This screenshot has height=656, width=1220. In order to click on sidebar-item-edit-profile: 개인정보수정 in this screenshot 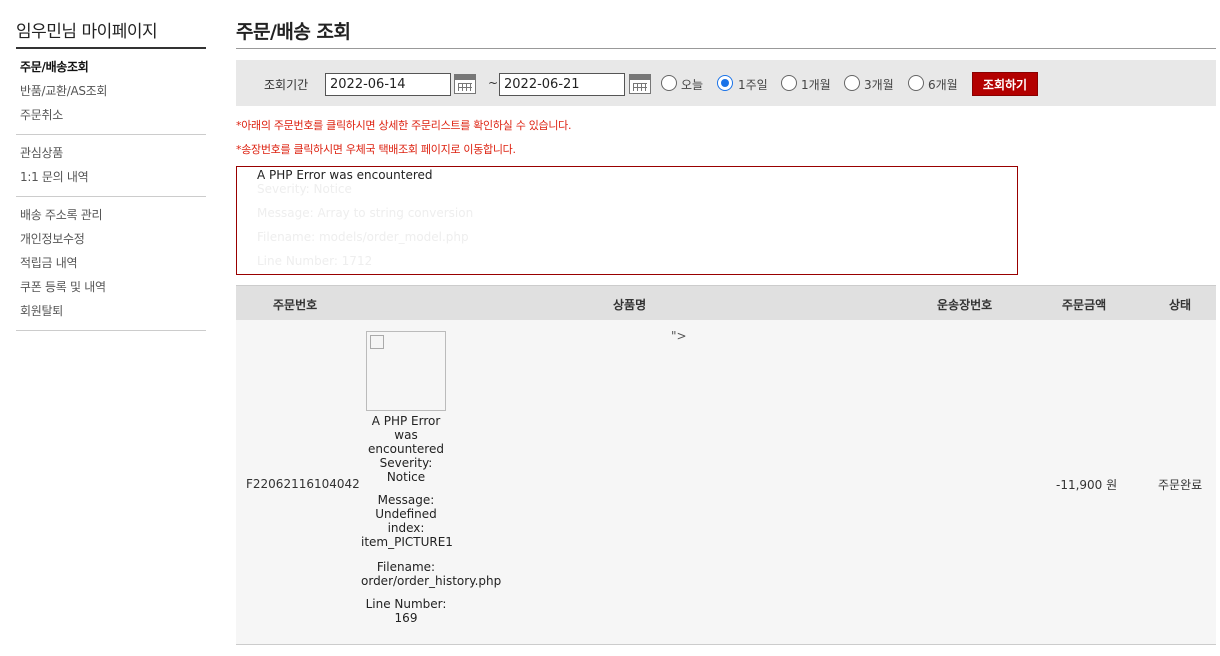, I will do `click(111, 239)`.